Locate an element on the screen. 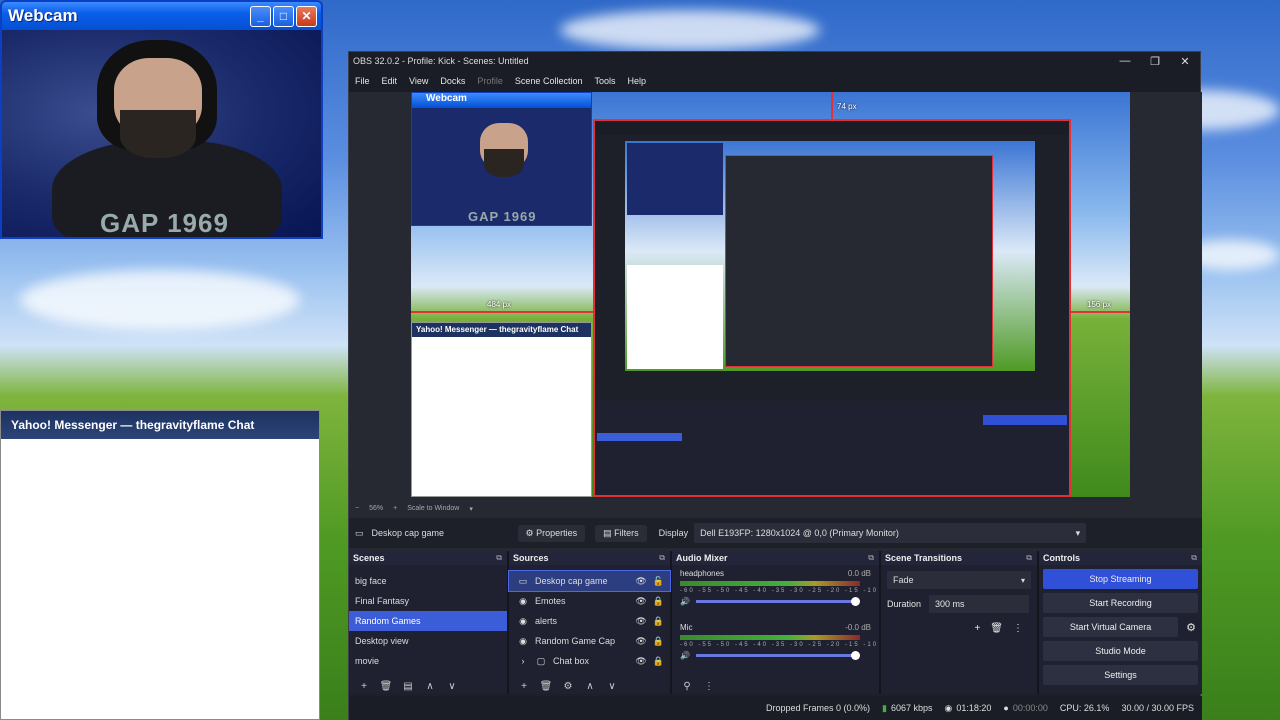 Image resolution: width=1280 pixels, height=720 pixels. sources-toolbar: + 🗑 ⚙ ∧ ∨ is located at coordinates (568, 686).